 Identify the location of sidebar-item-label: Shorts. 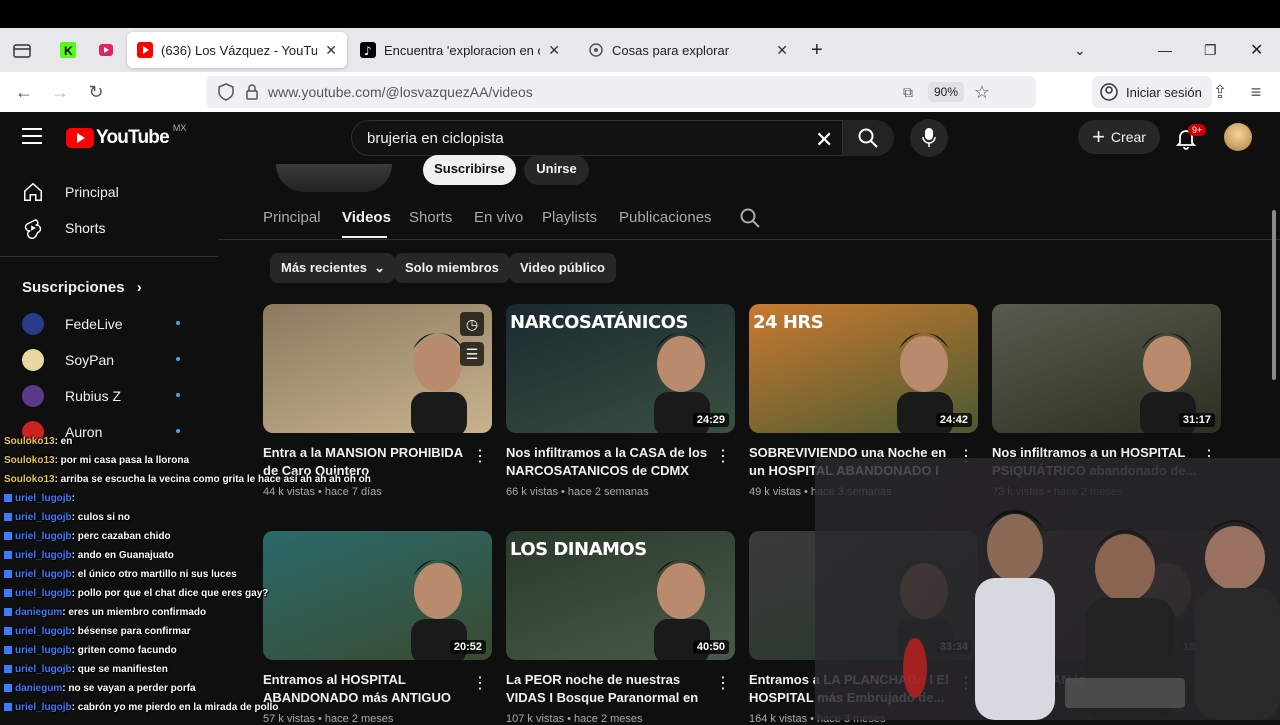
(85, 228).